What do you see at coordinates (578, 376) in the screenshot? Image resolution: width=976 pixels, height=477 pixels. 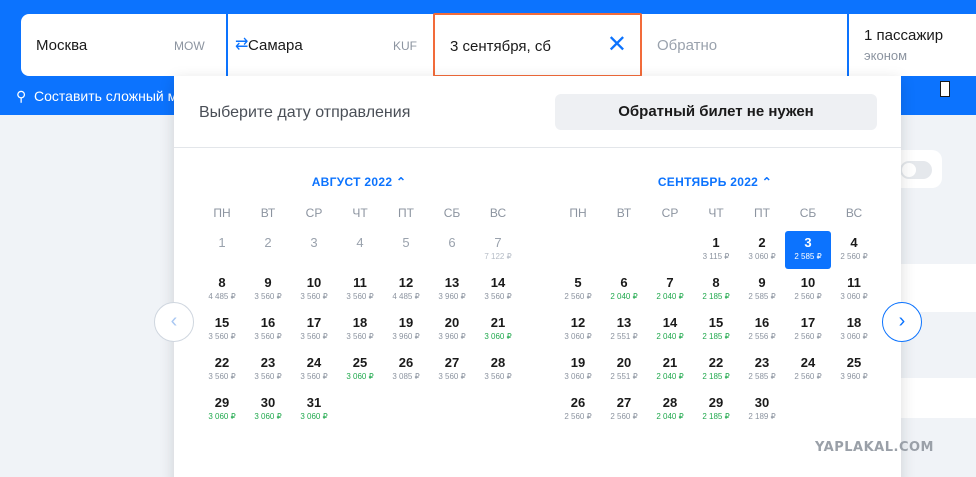 I see `day-price: 3 060 ₽` at bounding box center [578, 376].